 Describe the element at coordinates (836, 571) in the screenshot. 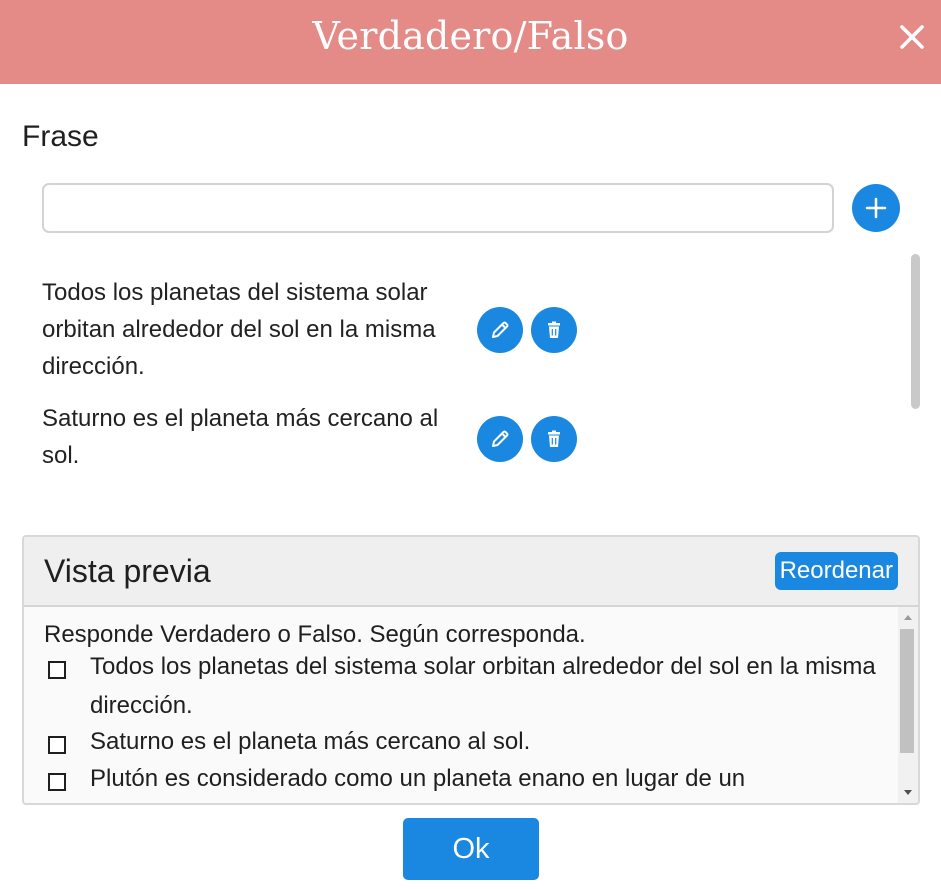

I see `reorder-button: Reordenar` at that location.